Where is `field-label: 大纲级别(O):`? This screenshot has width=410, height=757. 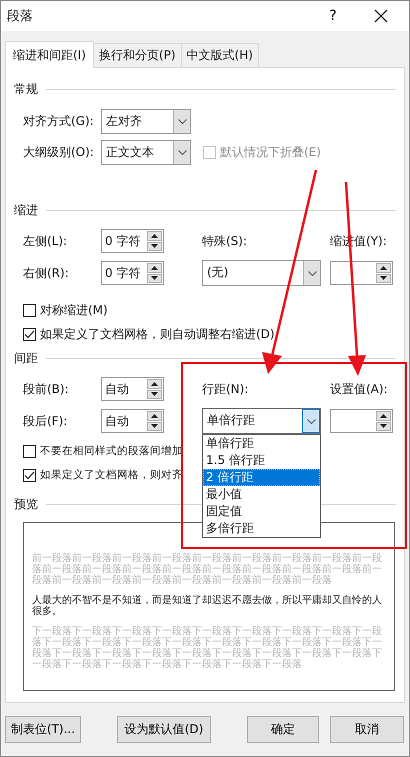 field-label: 大纲级别(O): is located at coordinates (59, 152).